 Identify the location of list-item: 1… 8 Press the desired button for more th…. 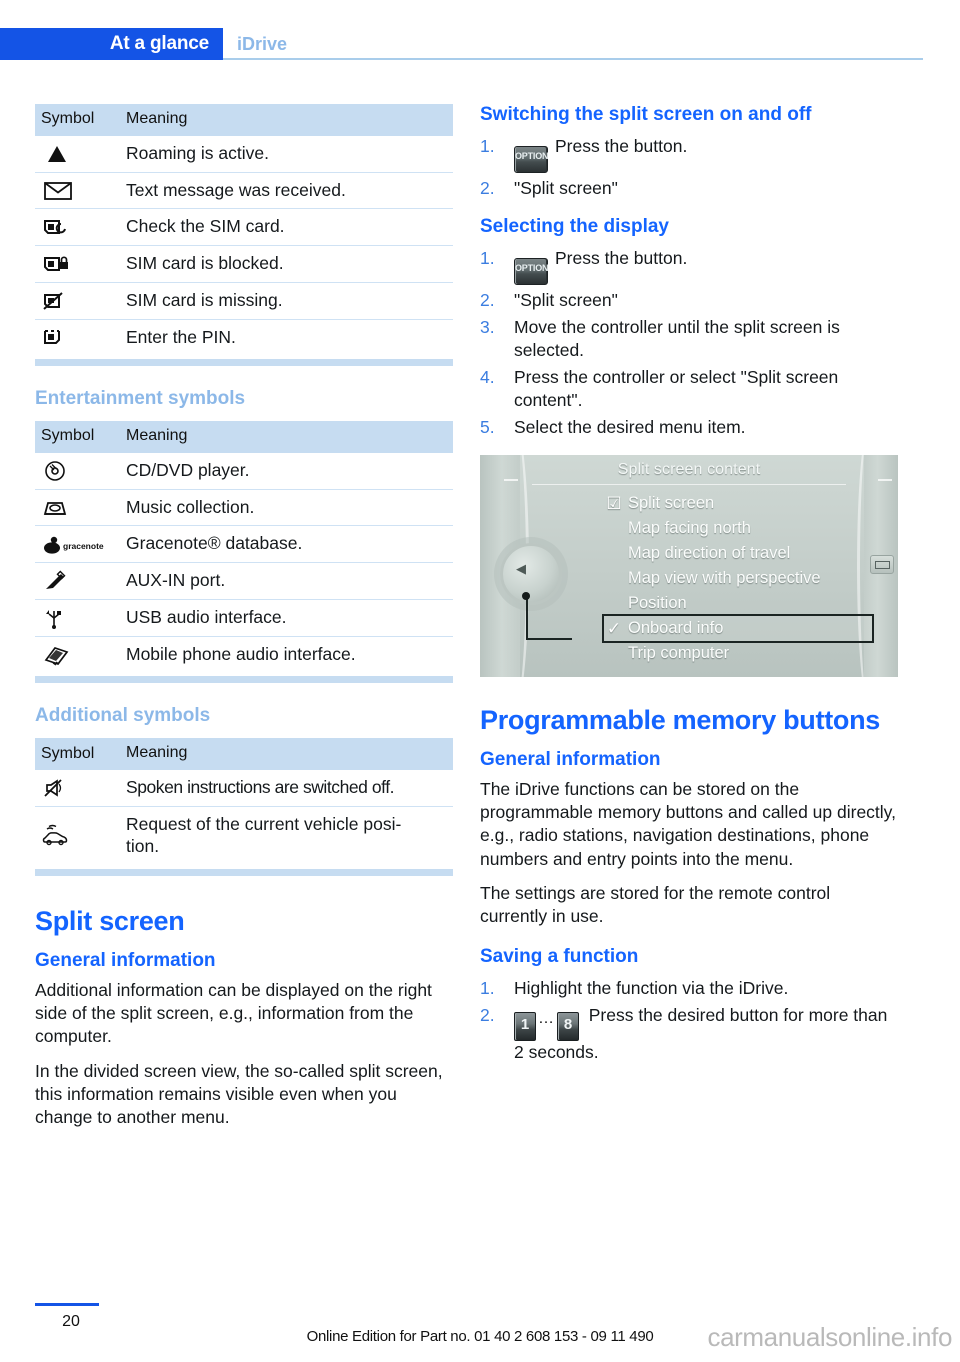
(689, 1034).